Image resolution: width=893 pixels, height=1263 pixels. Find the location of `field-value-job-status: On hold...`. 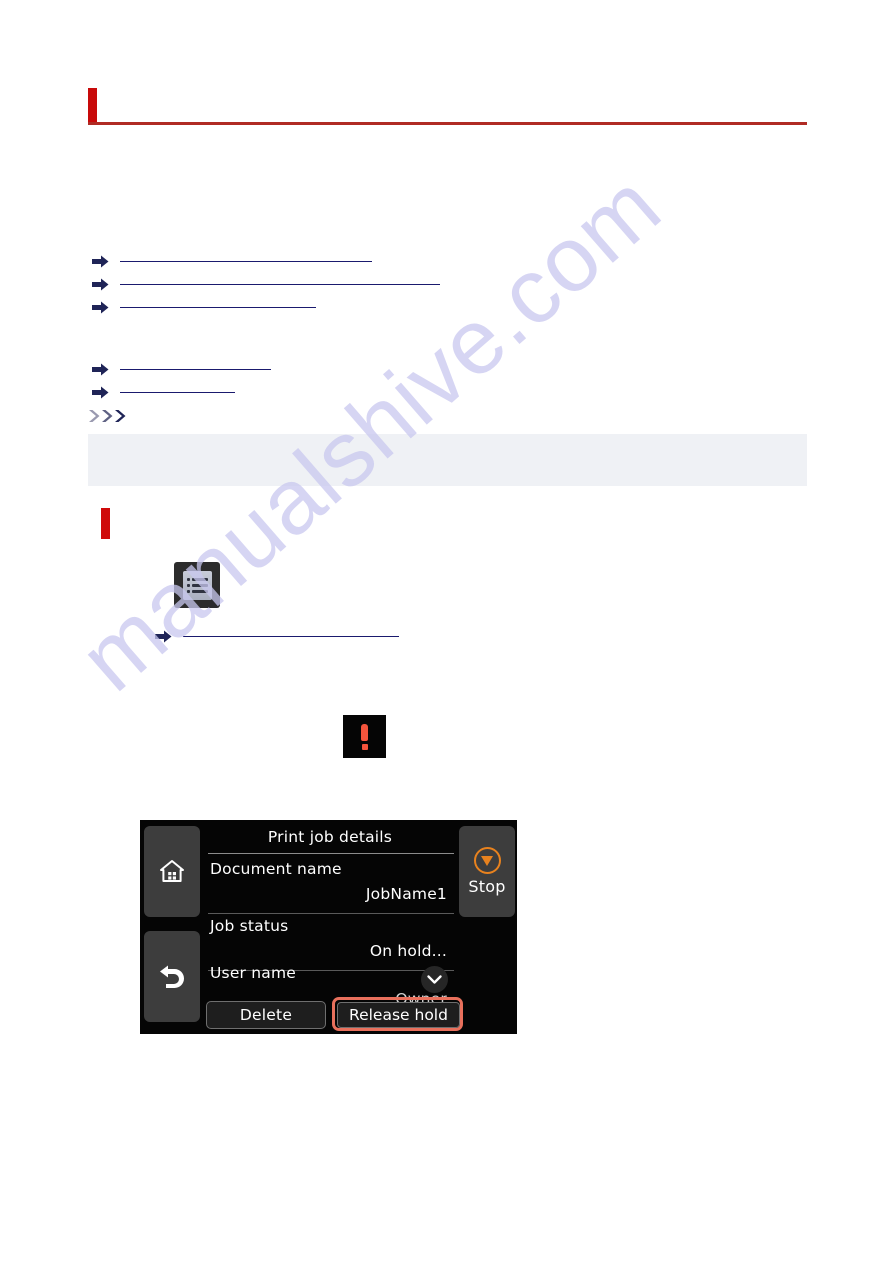

field-value-job-status: On hold... is located at coordinates (408, 951).